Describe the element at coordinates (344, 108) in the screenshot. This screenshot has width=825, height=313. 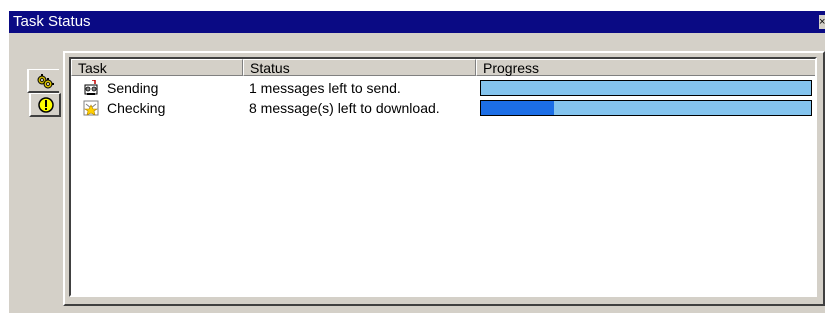
I see `task-status: 8 message(s) left to download.` at that location.